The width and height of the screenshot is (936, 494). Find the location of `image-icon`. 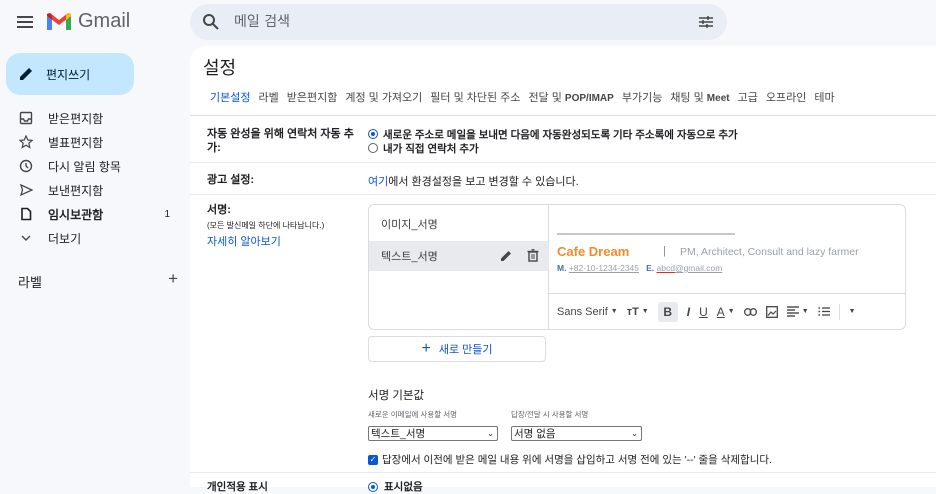

image-icon is located at coordinates (771, 311).